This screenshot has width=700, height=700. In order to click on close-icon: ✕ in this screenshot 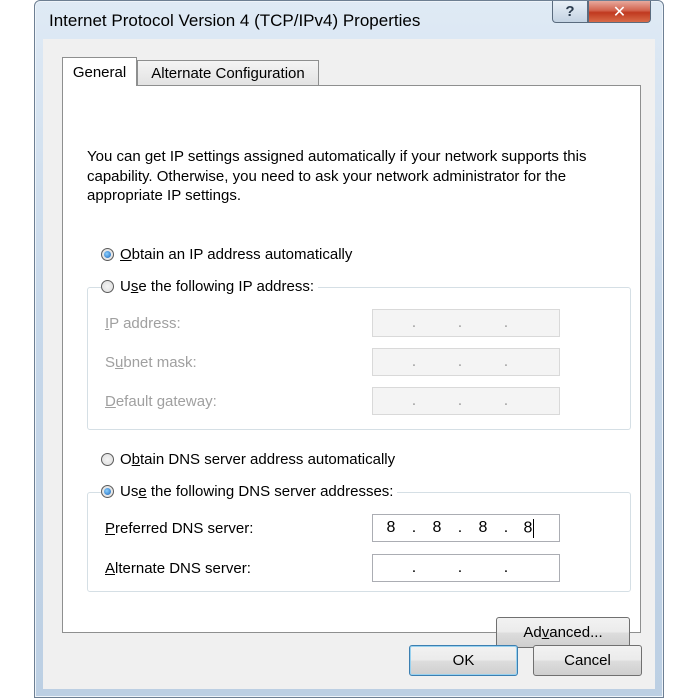, I will do `click(619, 12)`.